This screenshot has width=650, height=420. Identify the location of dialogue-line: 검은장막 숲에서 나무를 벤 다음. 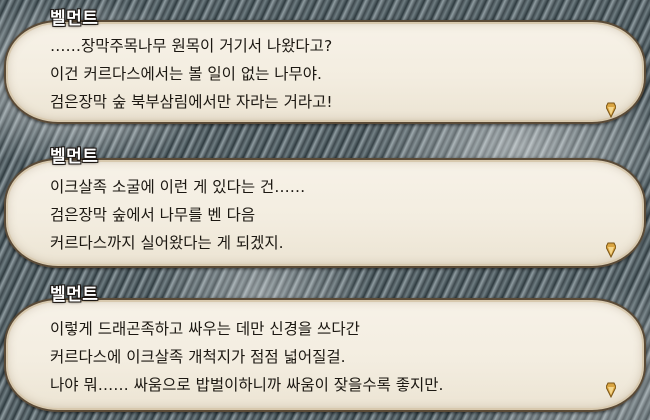
(153, 215).